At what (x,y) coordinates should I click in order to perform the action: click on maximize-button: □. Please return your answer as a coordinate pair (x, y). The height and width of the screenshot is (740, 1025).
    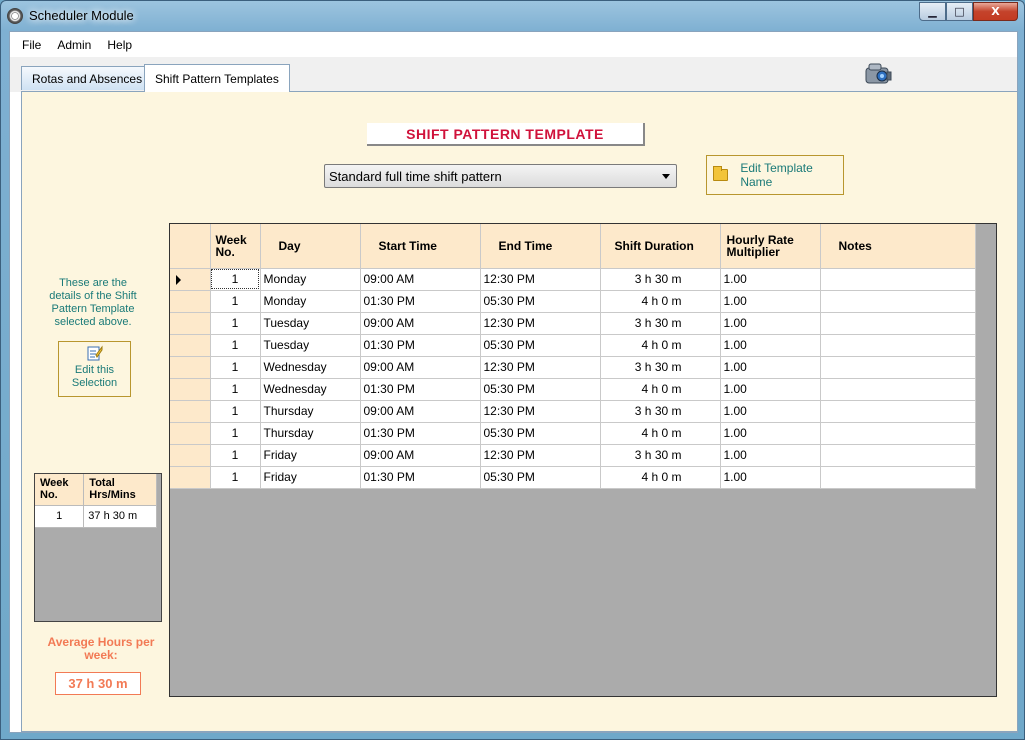
    Looking at the image, I should click on (959, 11).